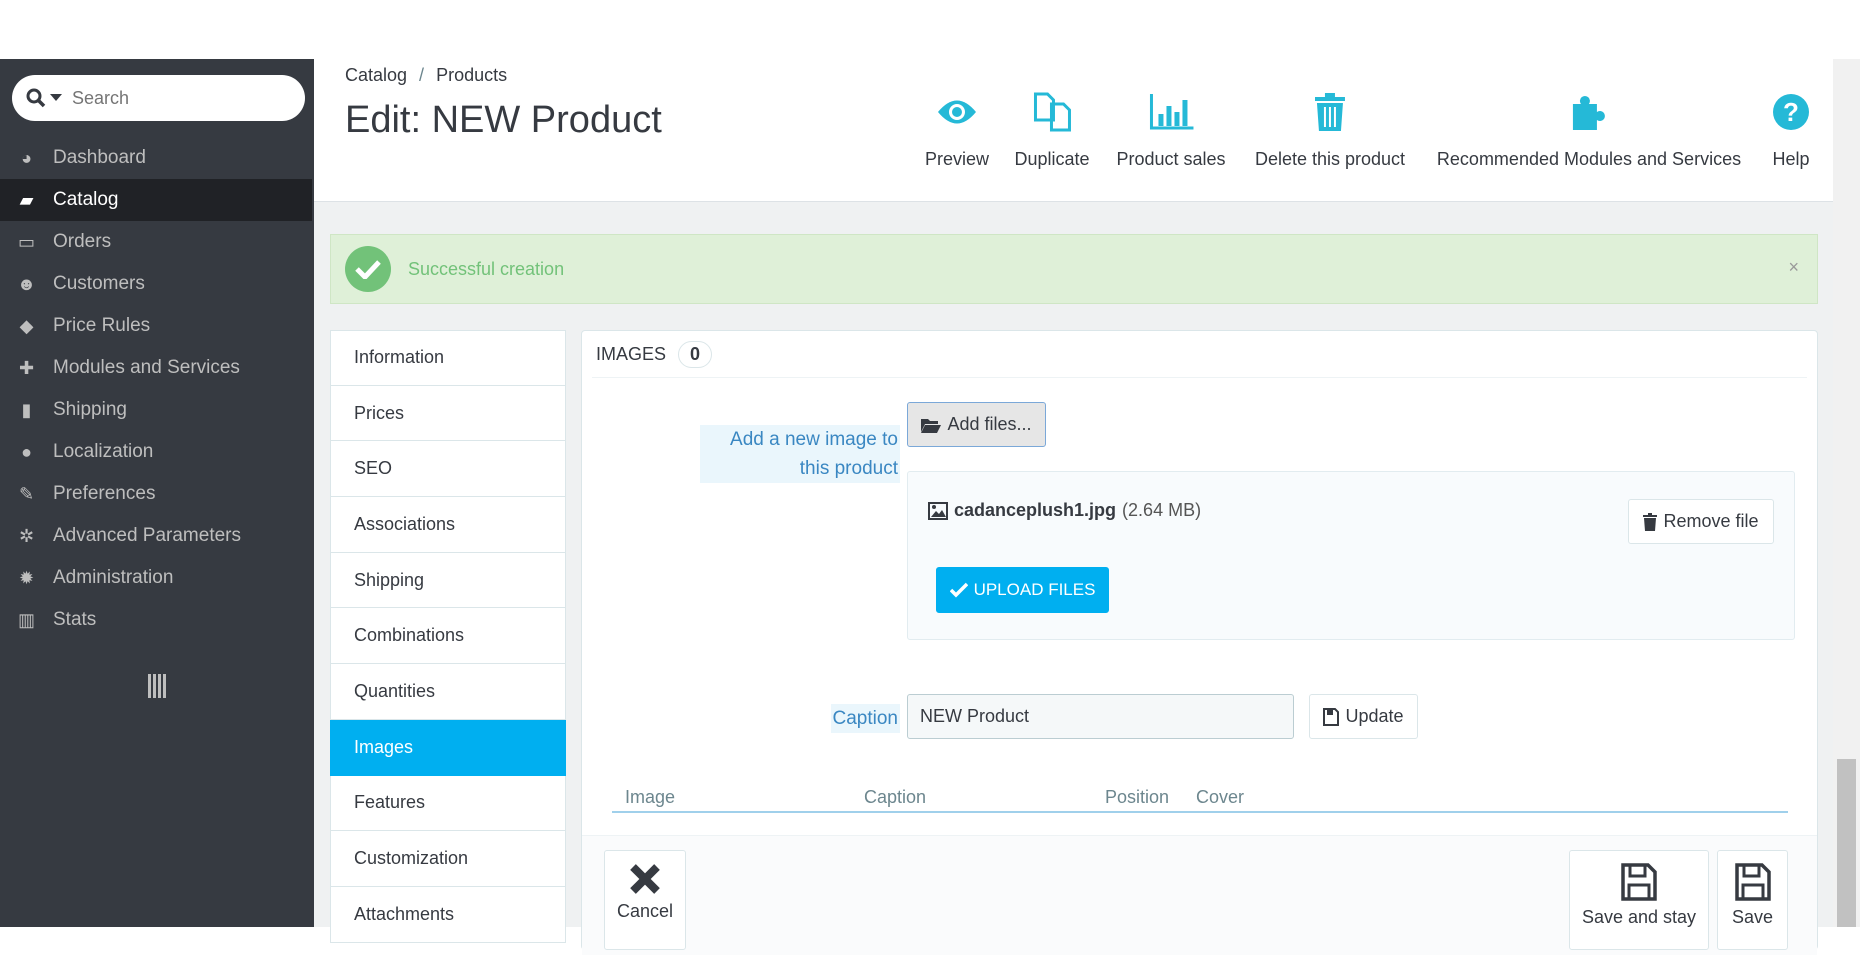 The height and width of the screenshot is (955, 1860). Describe the element at coordinates (448, 525) in the screenshot. I see `tab-associations: Associations` at that location.